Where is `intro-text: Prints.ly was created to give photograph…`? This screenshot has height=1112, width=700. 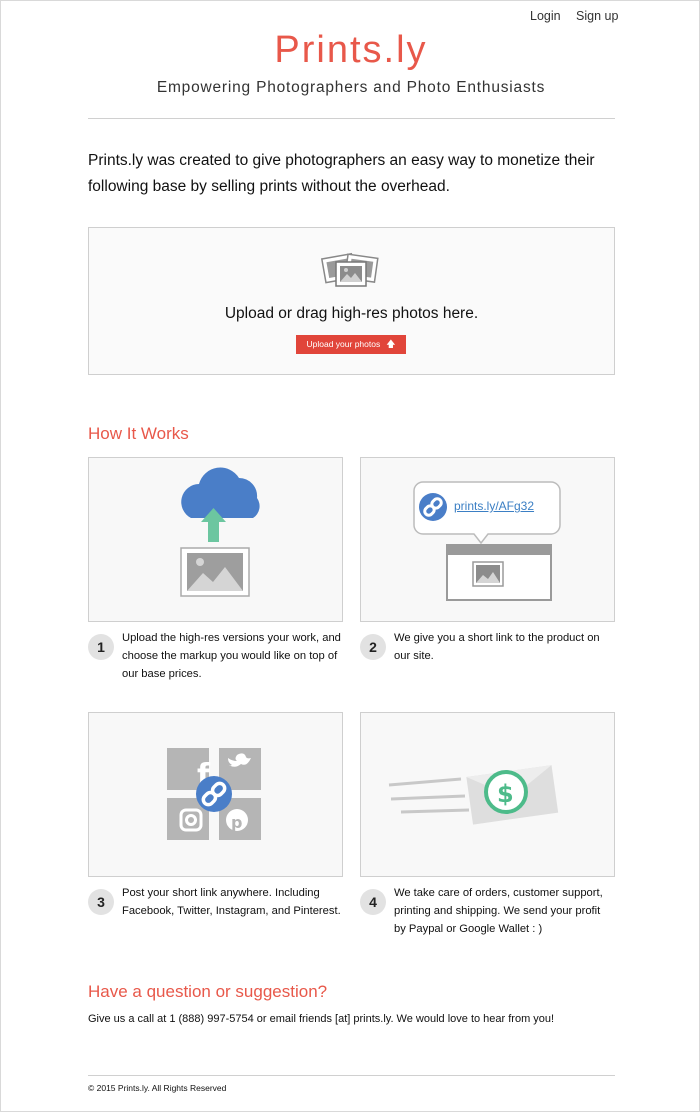 intro-text: Prints.ly was created to give photograph… is located at coordinates (341, 173).